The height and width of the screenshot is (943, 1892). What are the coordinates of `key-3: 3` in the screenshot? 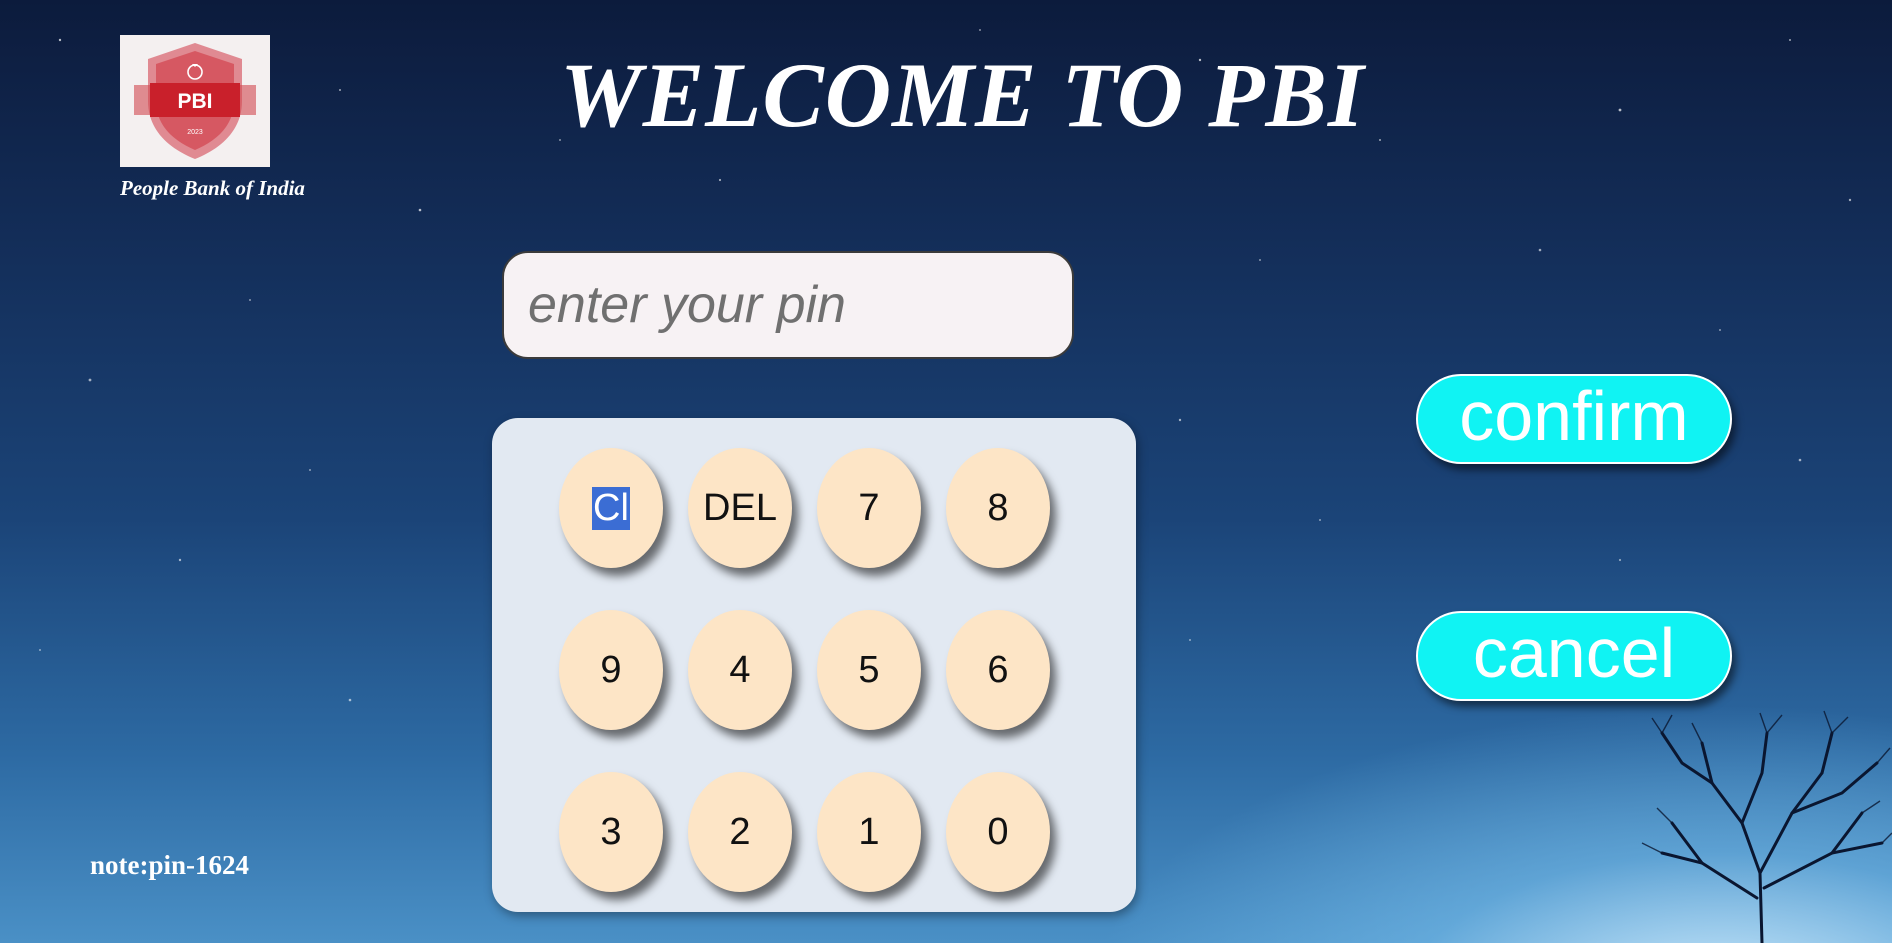 It's located at (611, 832).